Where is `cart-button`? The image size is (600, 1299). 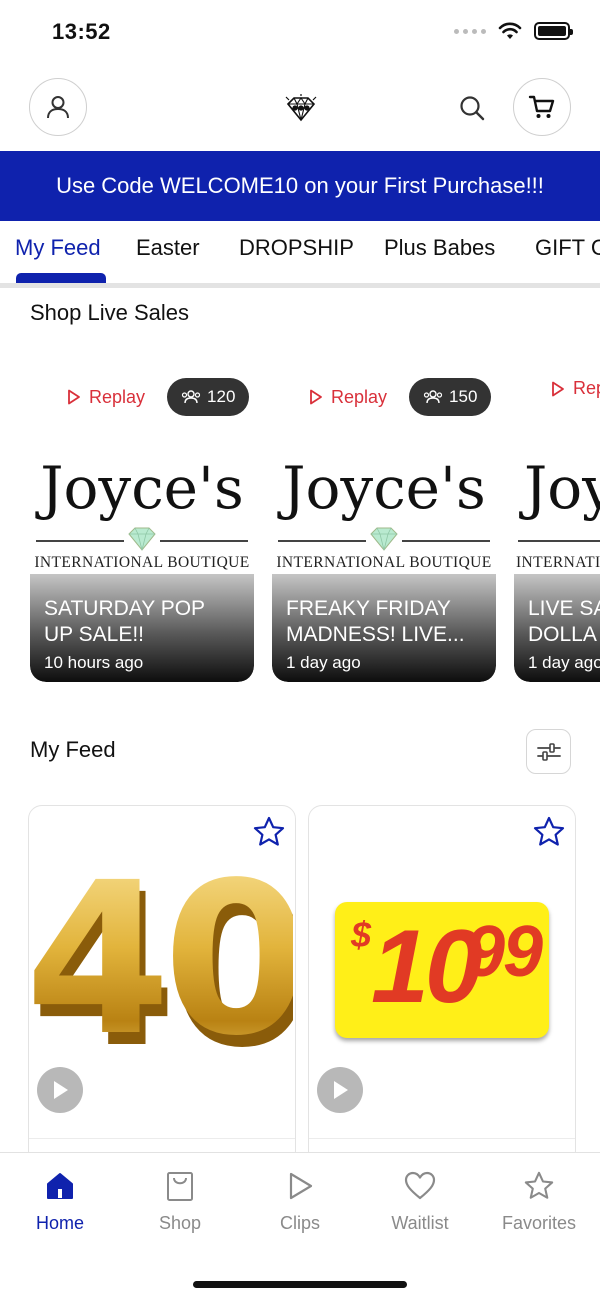 cart-button is located at coordinates (542, 107).